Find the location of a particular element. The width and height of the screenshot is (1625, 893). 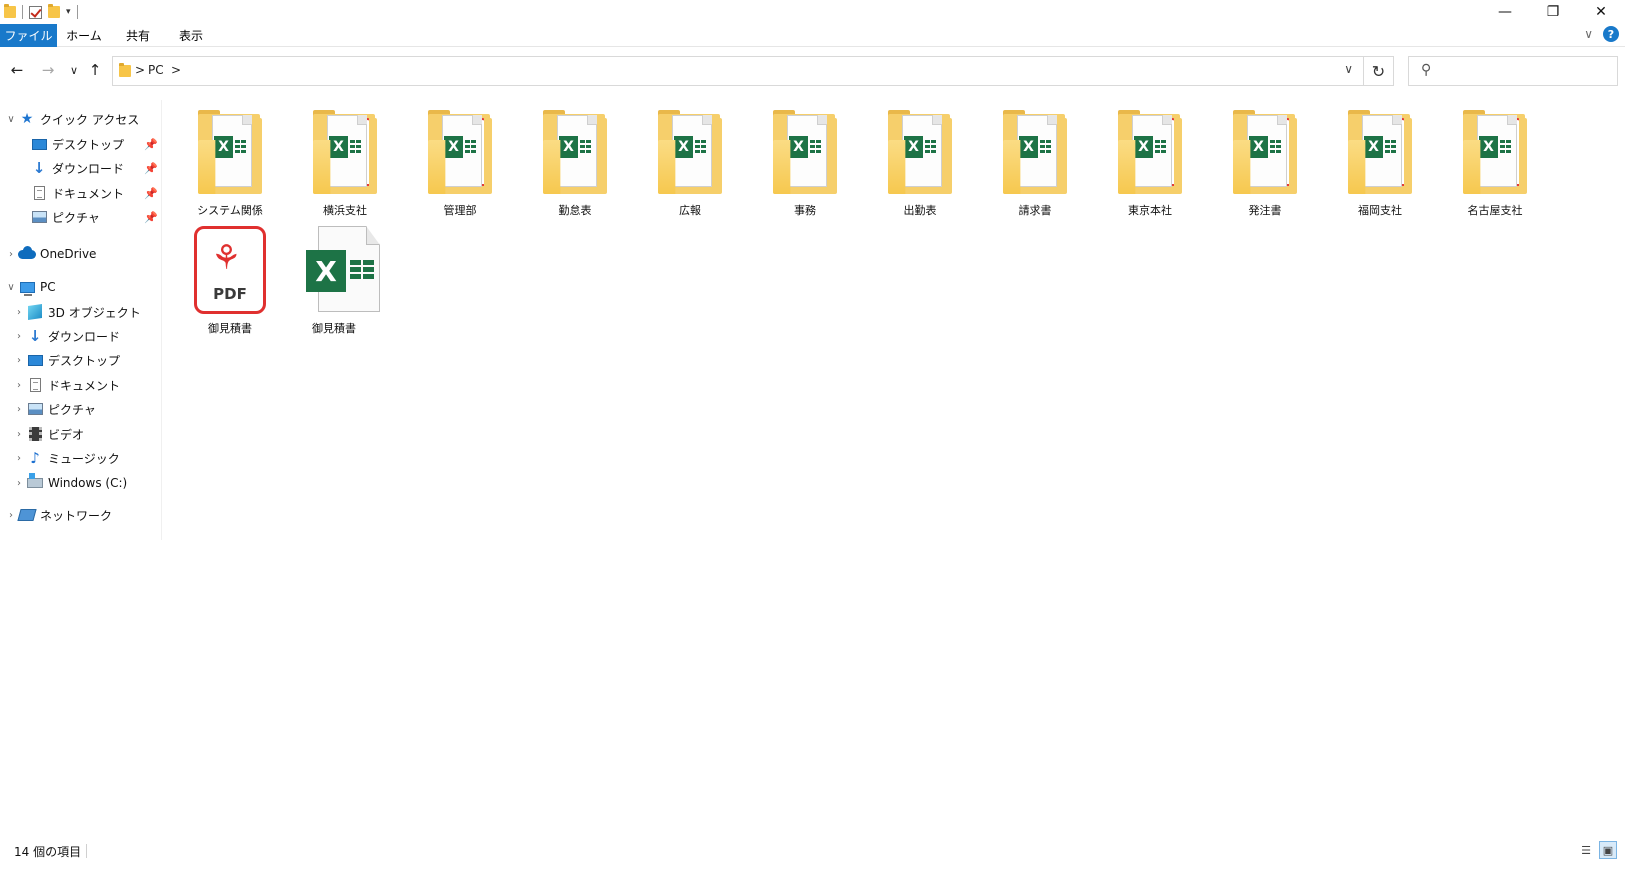

excel-badge: X is located at coordinates (326, 271).